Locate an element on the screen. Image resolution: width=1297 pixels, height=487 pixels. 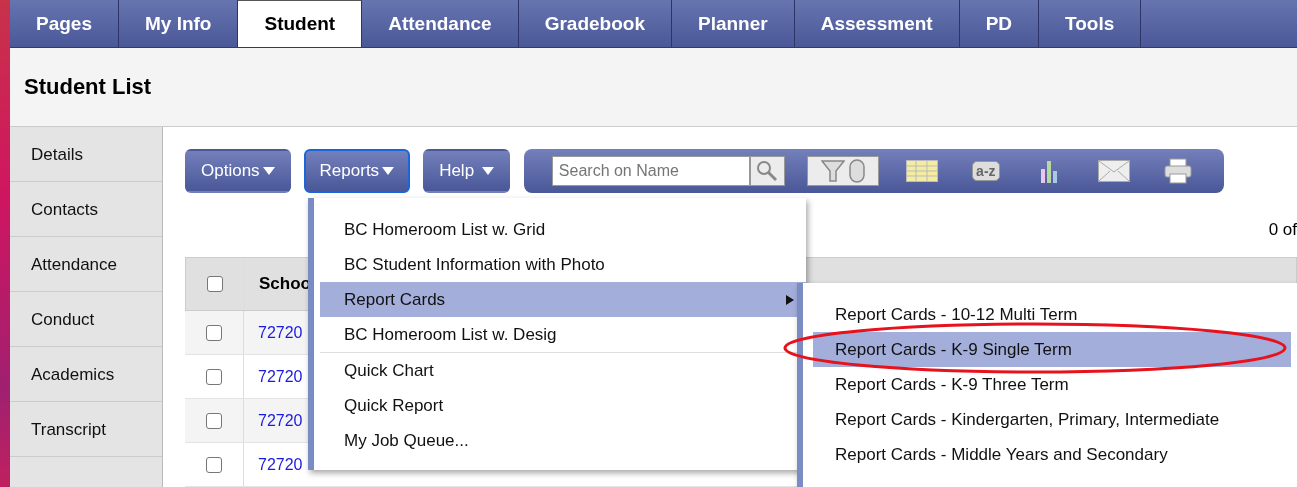
grid-icon is located at coordinates (921, 171).